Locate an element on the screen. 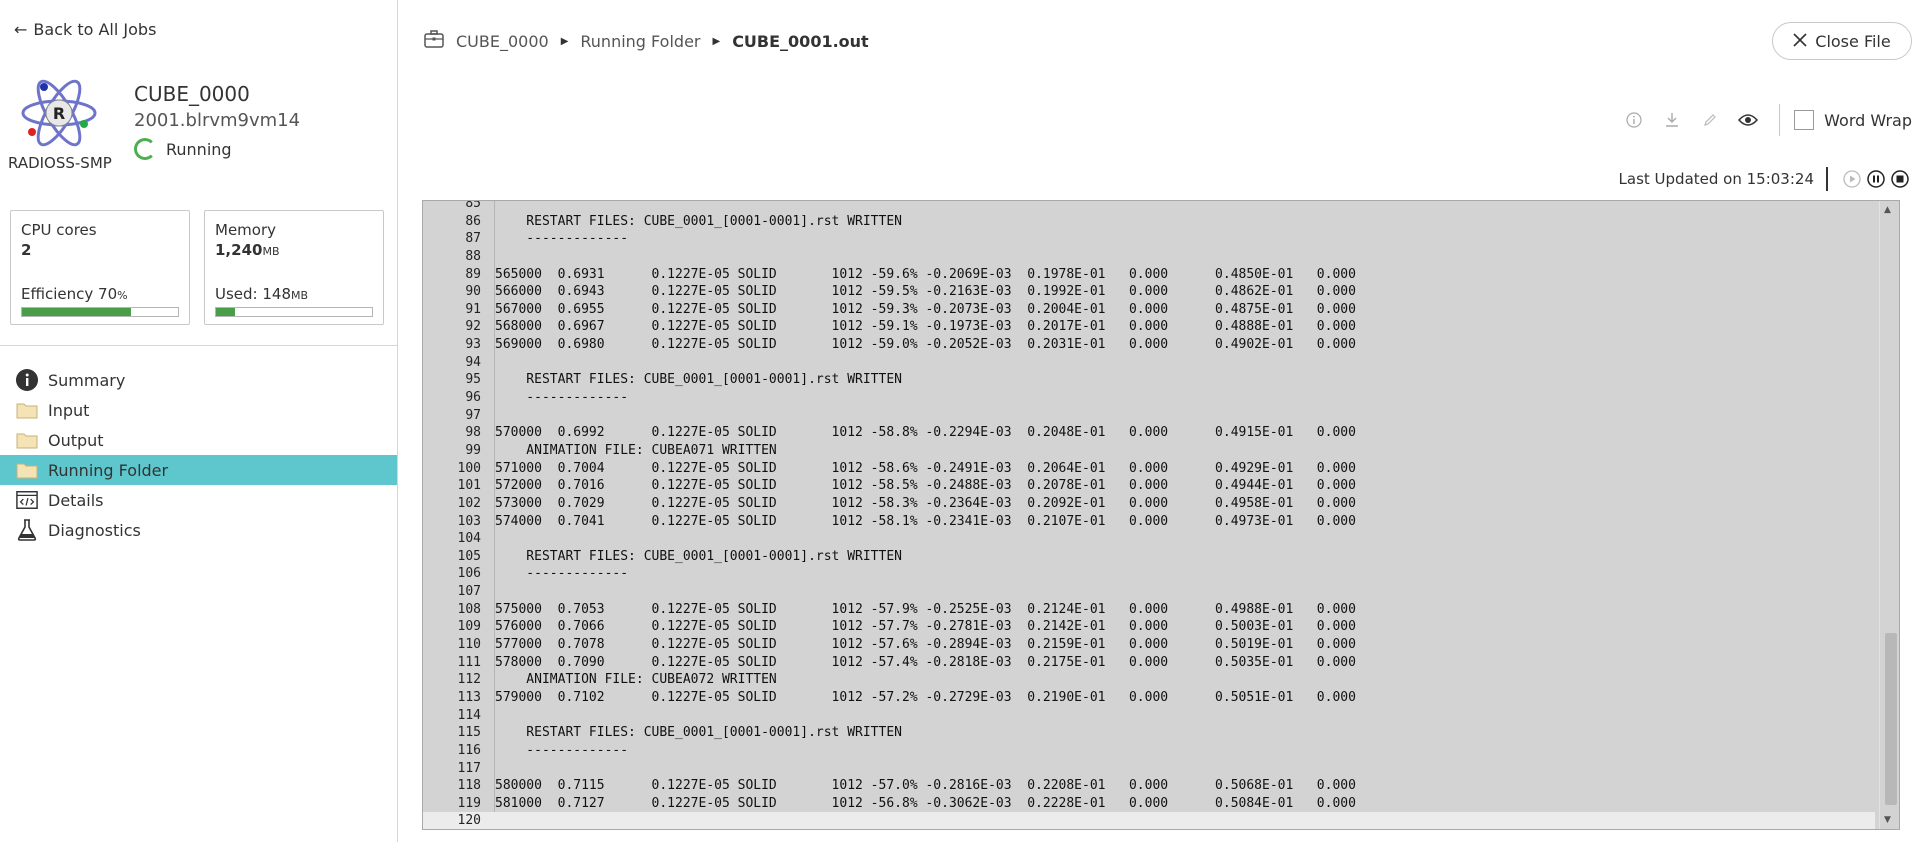  log-line: 114 is located at coordinates (1149, 716).